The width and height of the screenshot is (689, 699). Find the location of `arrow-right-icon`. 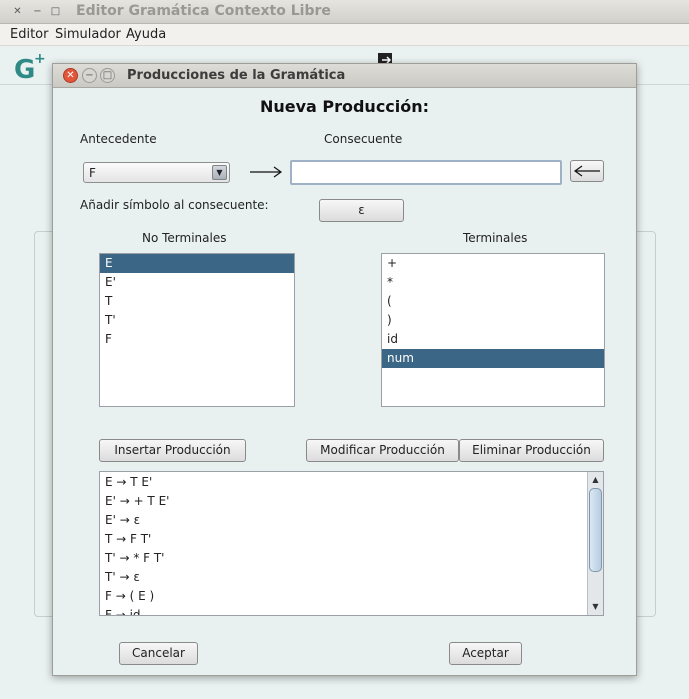

arrow-right-icon is located at coordinates (266, 173).